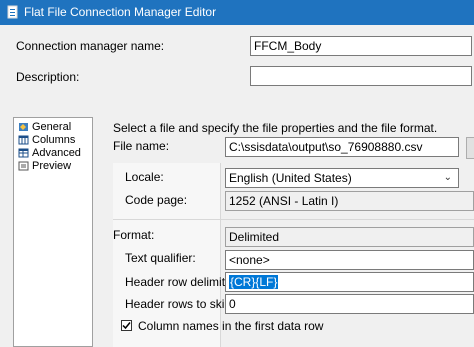  Describe the element at coordinates (180, 304) in the screenshot. I see `header-rows-to-skip-label: Header rows to skip:` at that location.